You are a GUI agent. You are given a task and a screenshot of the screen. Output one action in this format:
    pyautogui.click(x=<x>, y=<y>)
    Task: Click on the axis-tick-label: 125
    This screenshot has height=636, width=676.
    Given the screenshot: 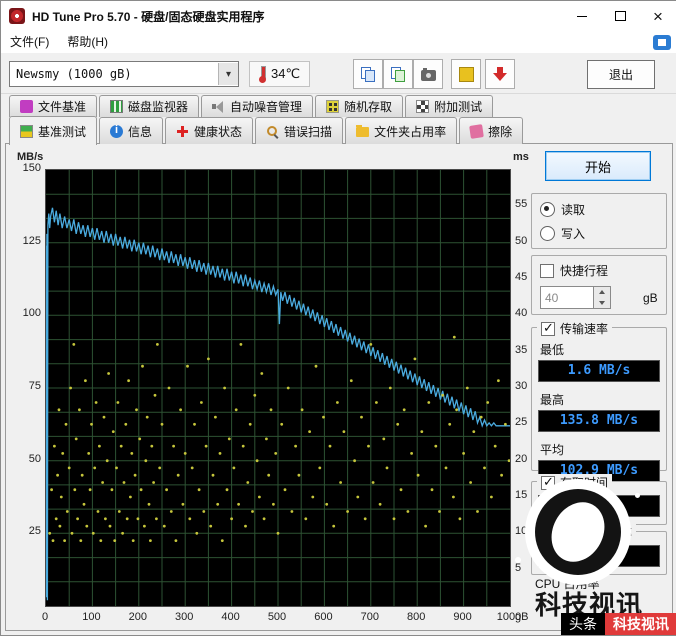 What is the action you would take?
    pyautogui.click(x=31, y=240)
    